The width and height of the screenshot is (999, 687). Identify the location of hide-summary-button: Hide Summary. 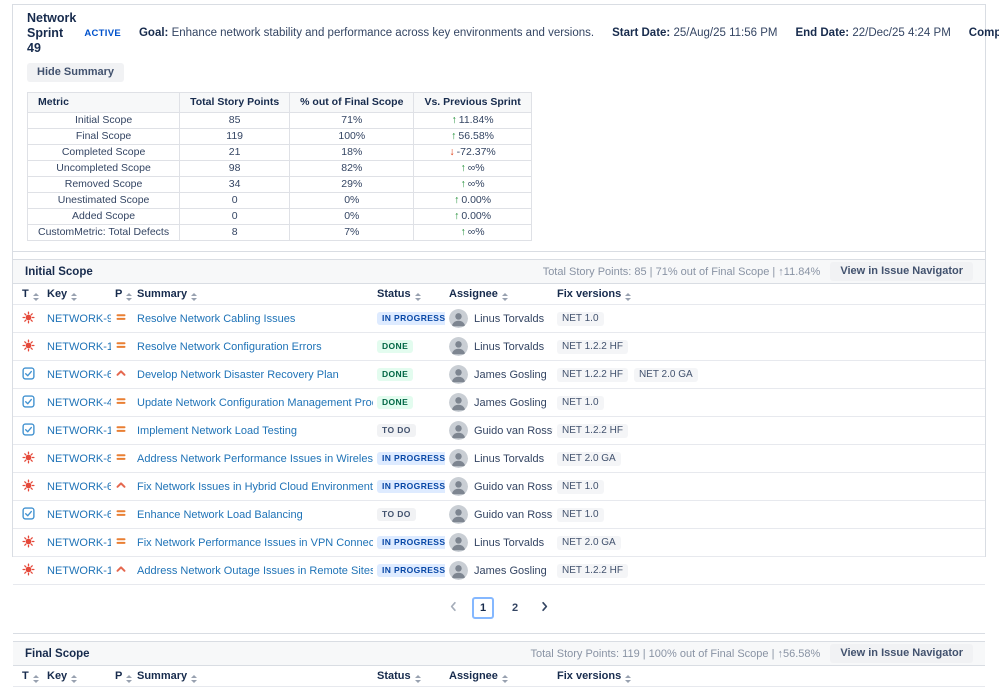
(75, 72).